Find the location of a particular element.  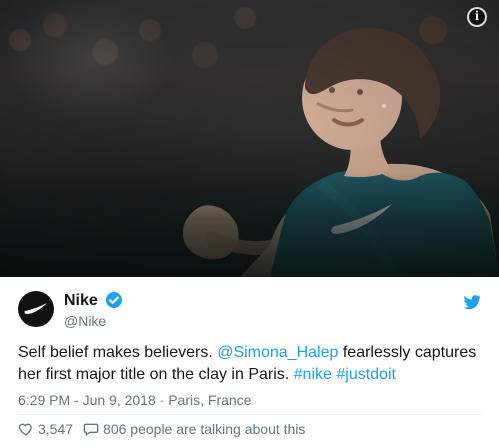

talking-text: 806 people are talking about this is located at coordinates (204, 429).